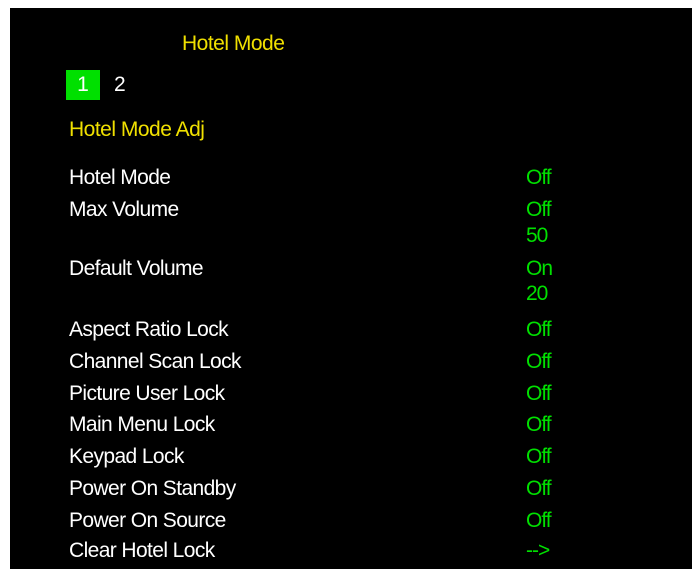 This screenshot has width=692, height=569. I want to click on default-volume-label: Default Volume, so click(136, 269).